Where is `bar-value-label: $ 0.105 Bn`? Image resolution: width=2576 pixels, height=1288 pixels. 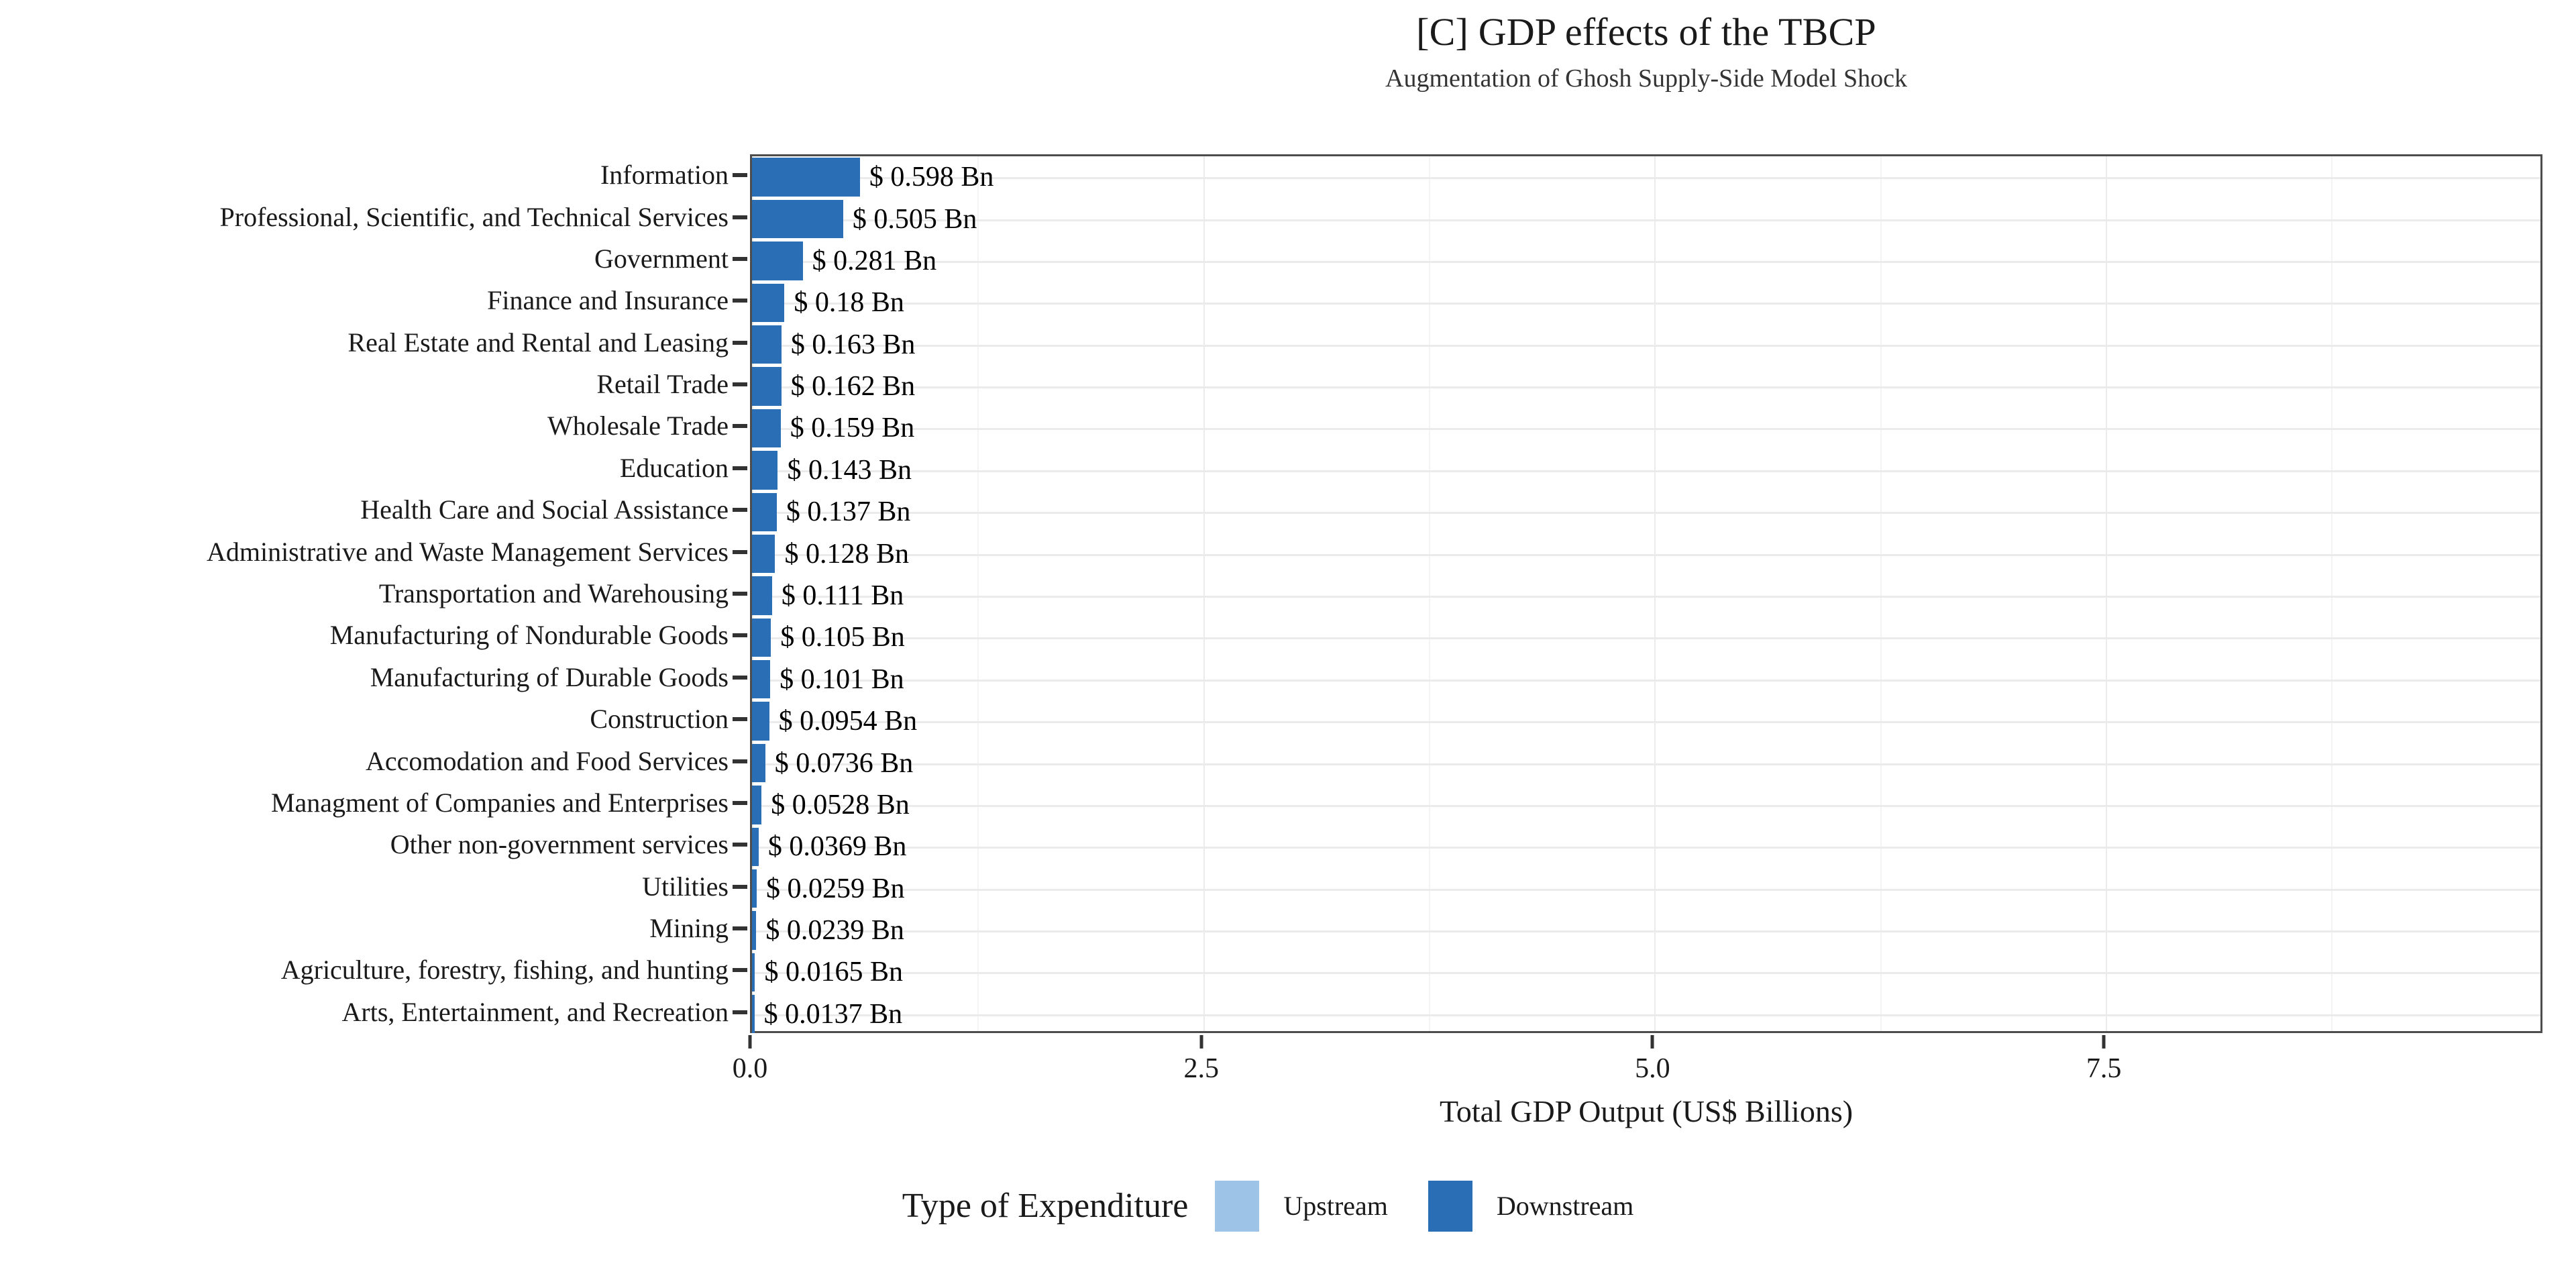
bar-value-label: $ 0.105 Bn is located at coordinates (842, 637).